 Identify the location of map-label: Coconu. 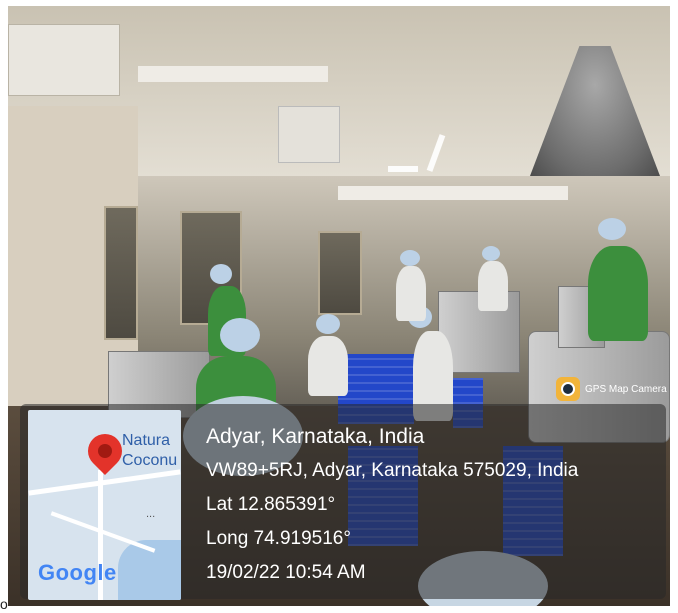
(150, 460).